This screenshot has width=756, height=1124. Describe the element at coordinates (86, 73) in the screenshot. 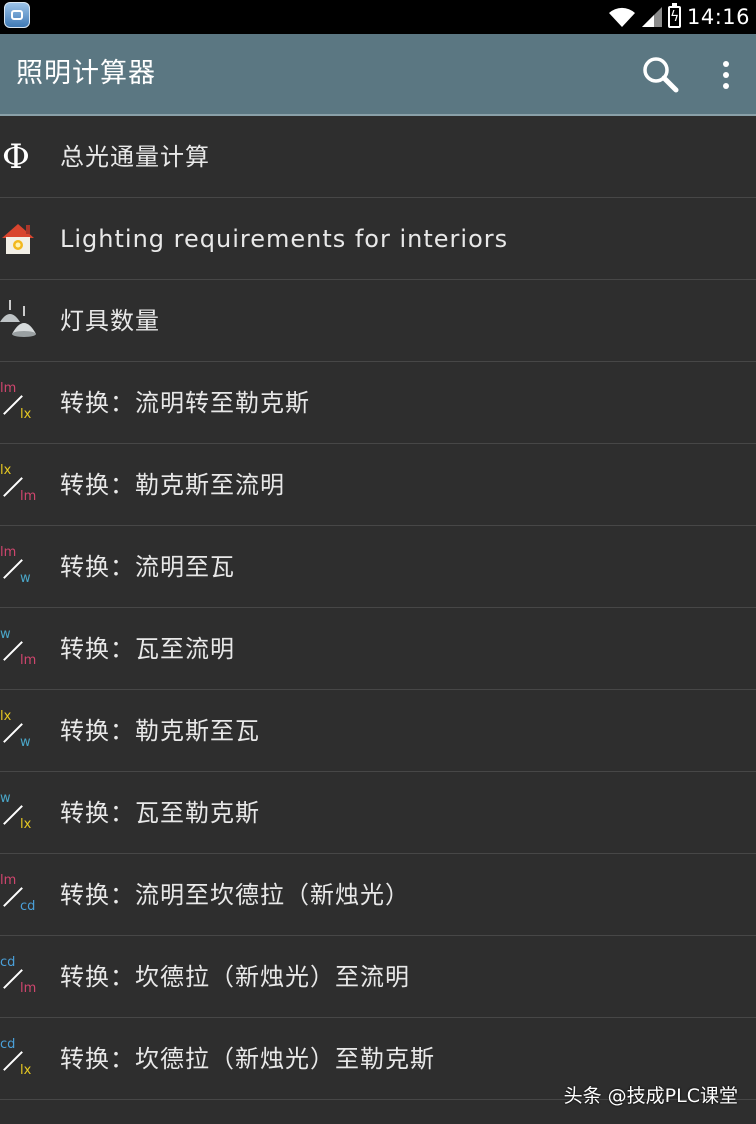

I see `page-title: 照明计算器` at that location.